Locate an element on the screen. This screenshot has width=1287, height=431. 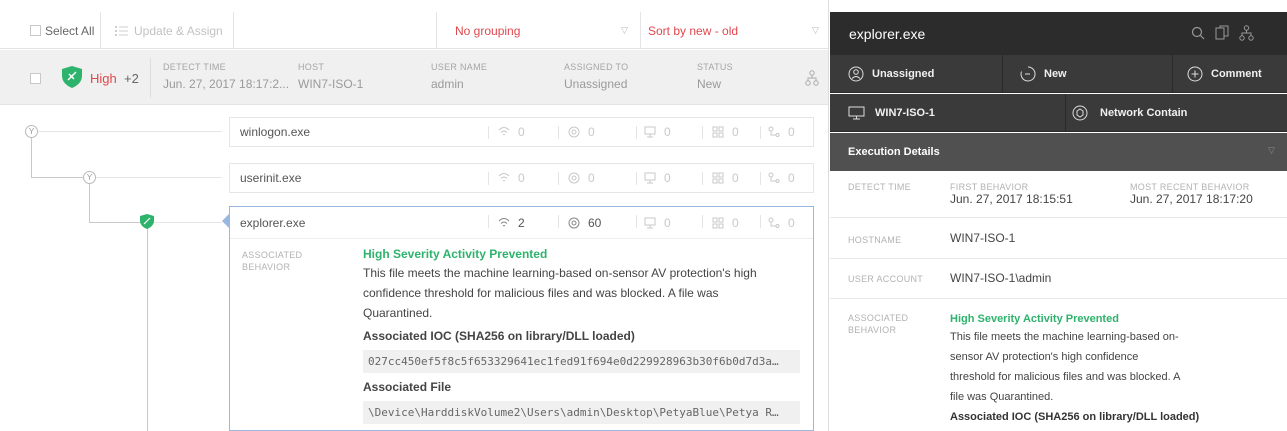
status-label: New is located at coordinates (1055, 74).